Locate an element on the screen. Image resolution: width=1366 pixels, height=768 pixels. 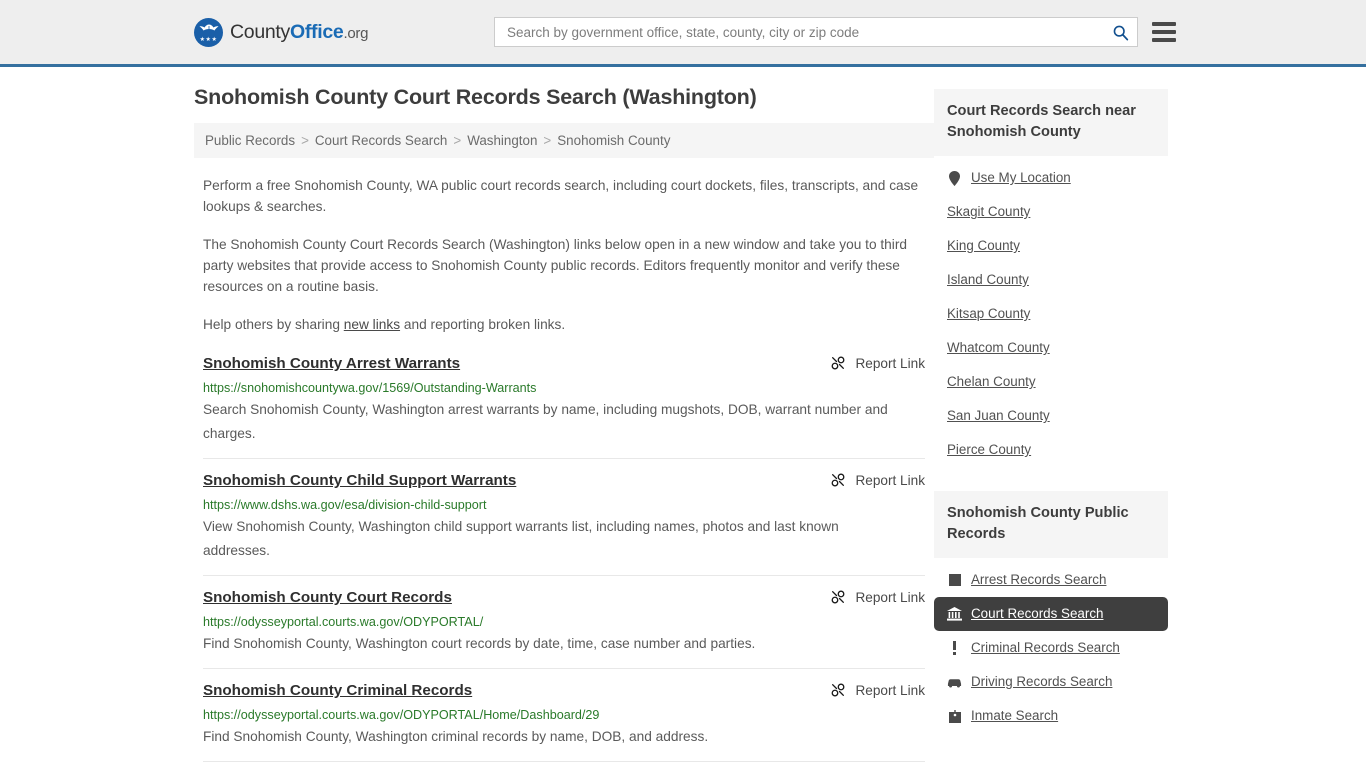
sidebar-item-use-my-location: Use My Location is located at coordinates (1051, 178).